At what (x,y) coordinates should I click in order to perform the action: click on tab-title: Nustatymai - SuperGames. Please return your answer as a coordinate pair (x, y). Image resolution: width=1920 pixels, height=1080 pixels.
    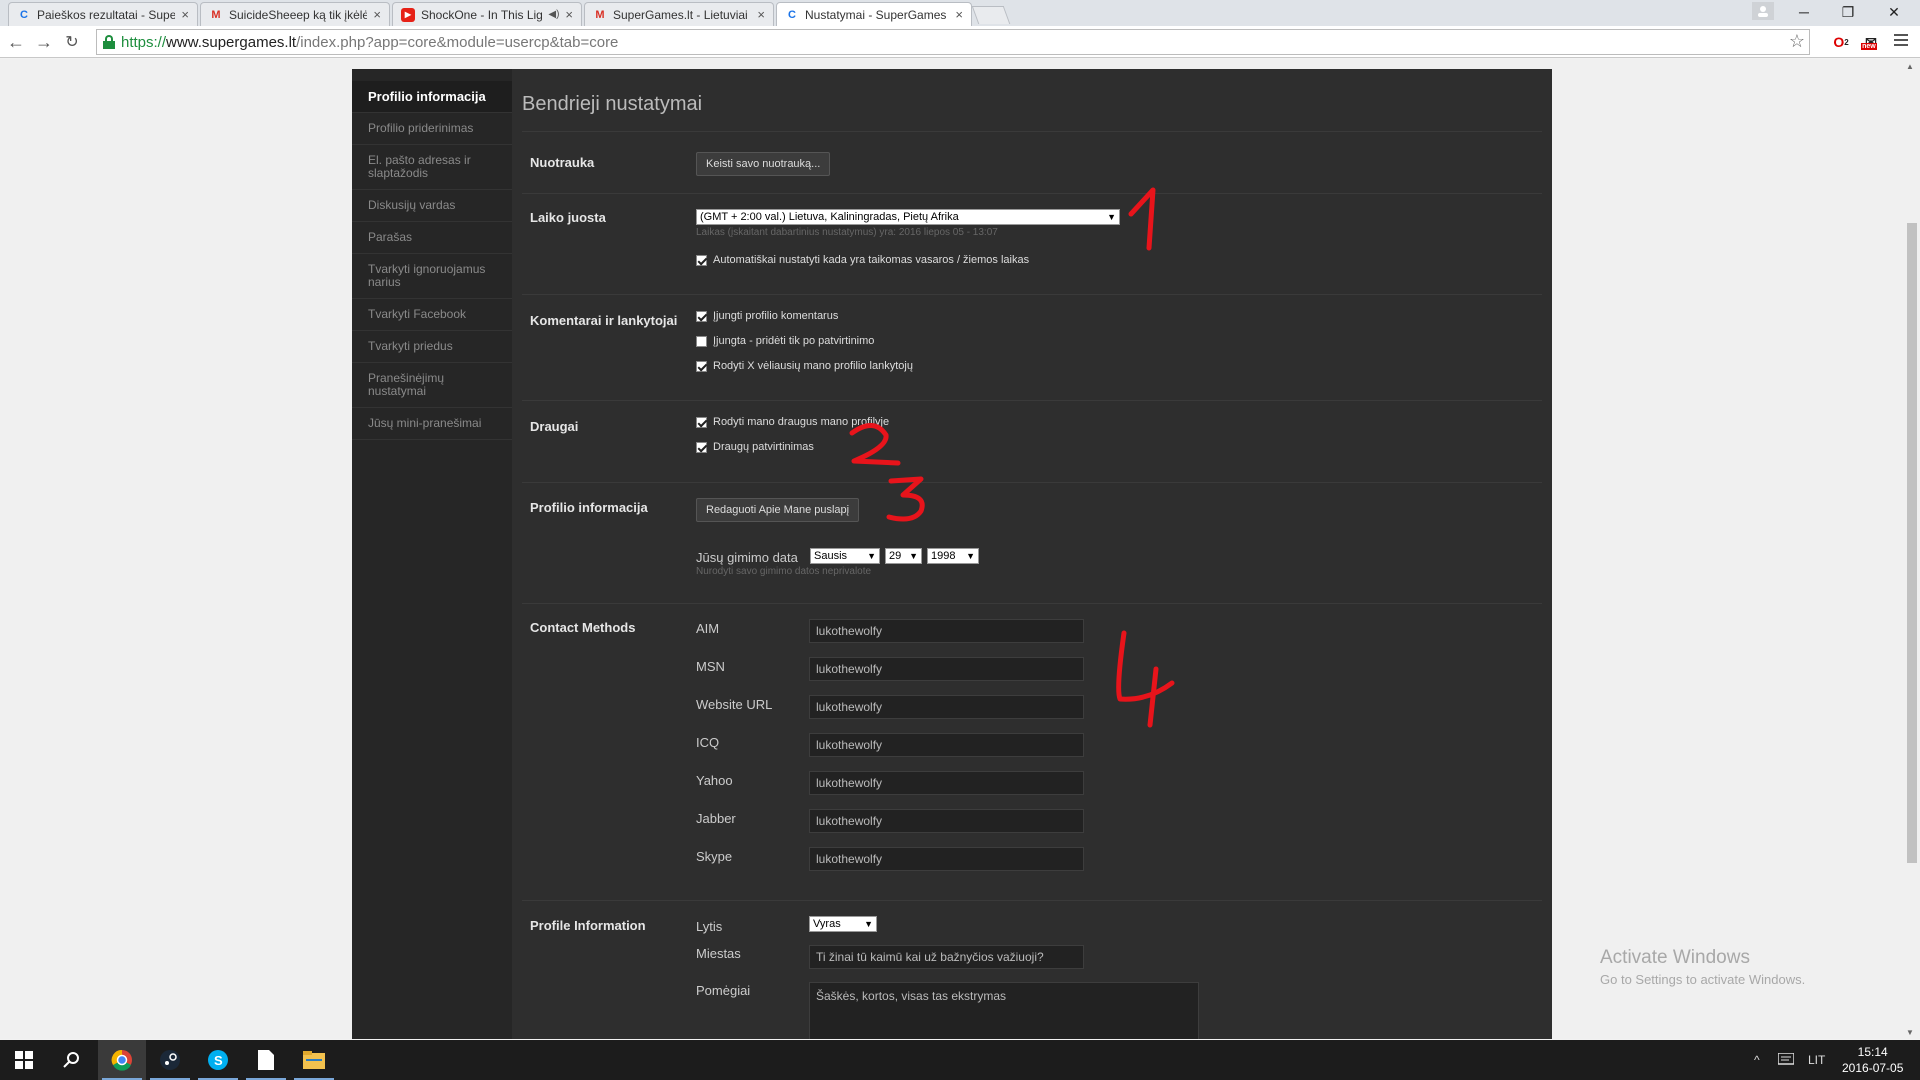
    Looking at the image, I should click on (876, 14).